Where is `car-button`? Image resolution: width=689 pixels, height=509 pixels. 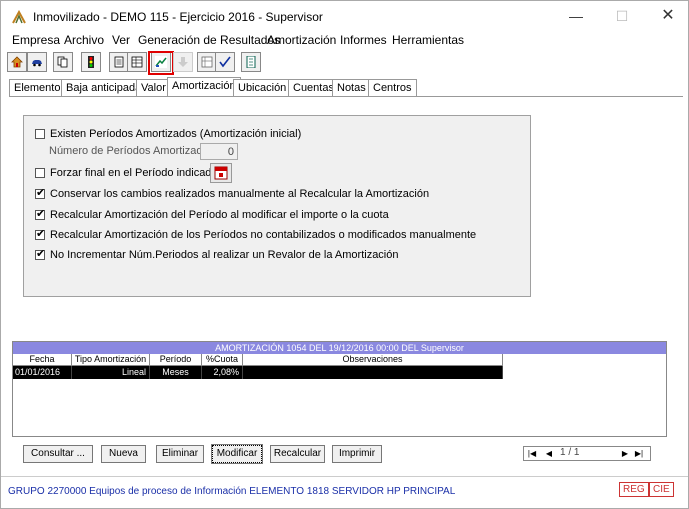 car-button is located at coordinates (37, 62).